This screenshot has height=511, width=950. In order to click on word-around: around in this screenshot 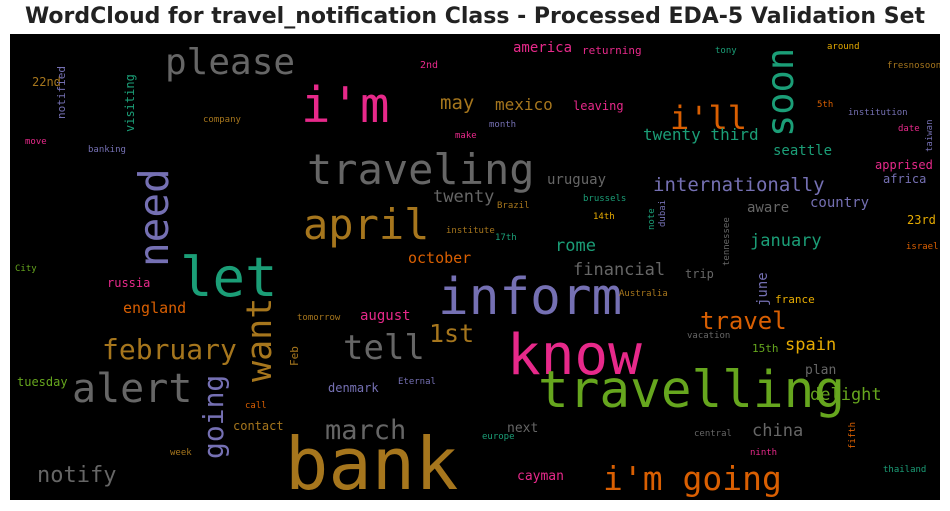, I will do `click(843, 47)`.